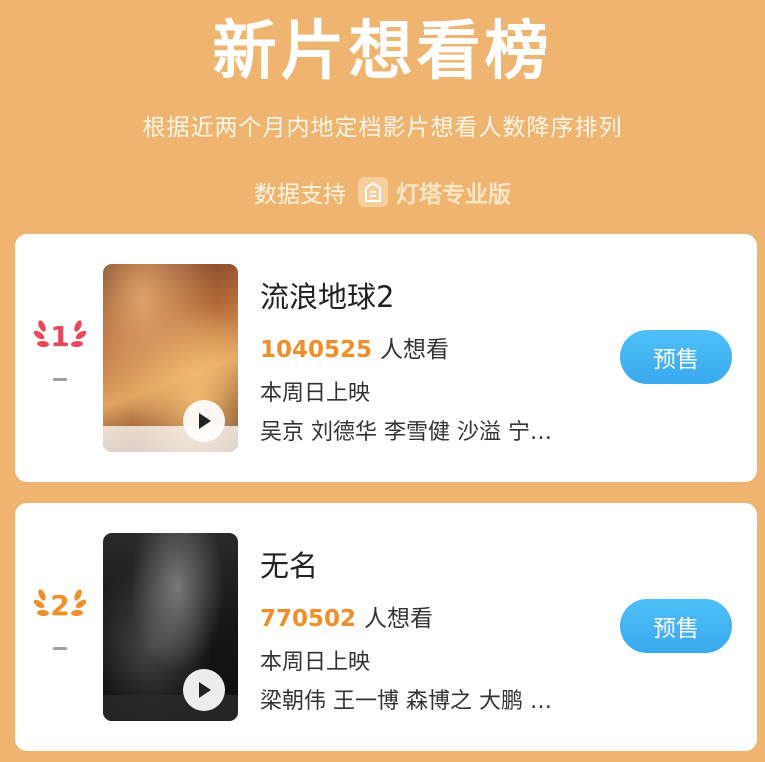 The image size is (765, 762). Describe the element at coordinates (373, 192) in the screenshot. I see `dengta-logo-icon` at that location.